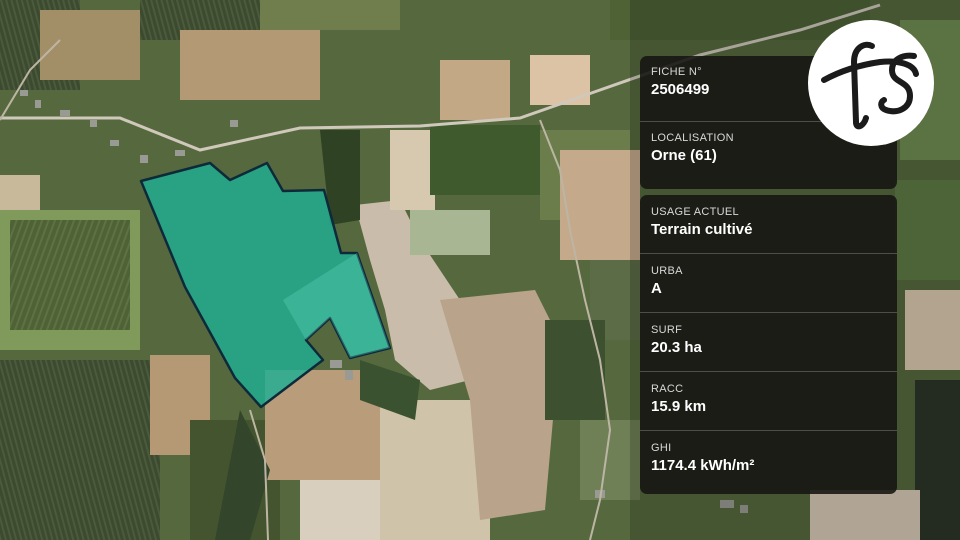  What do you see at coordinates (768, 401) in the screenshot?
I see `racc-row: RACC 15.9 km` at bounding box center [768, 401].